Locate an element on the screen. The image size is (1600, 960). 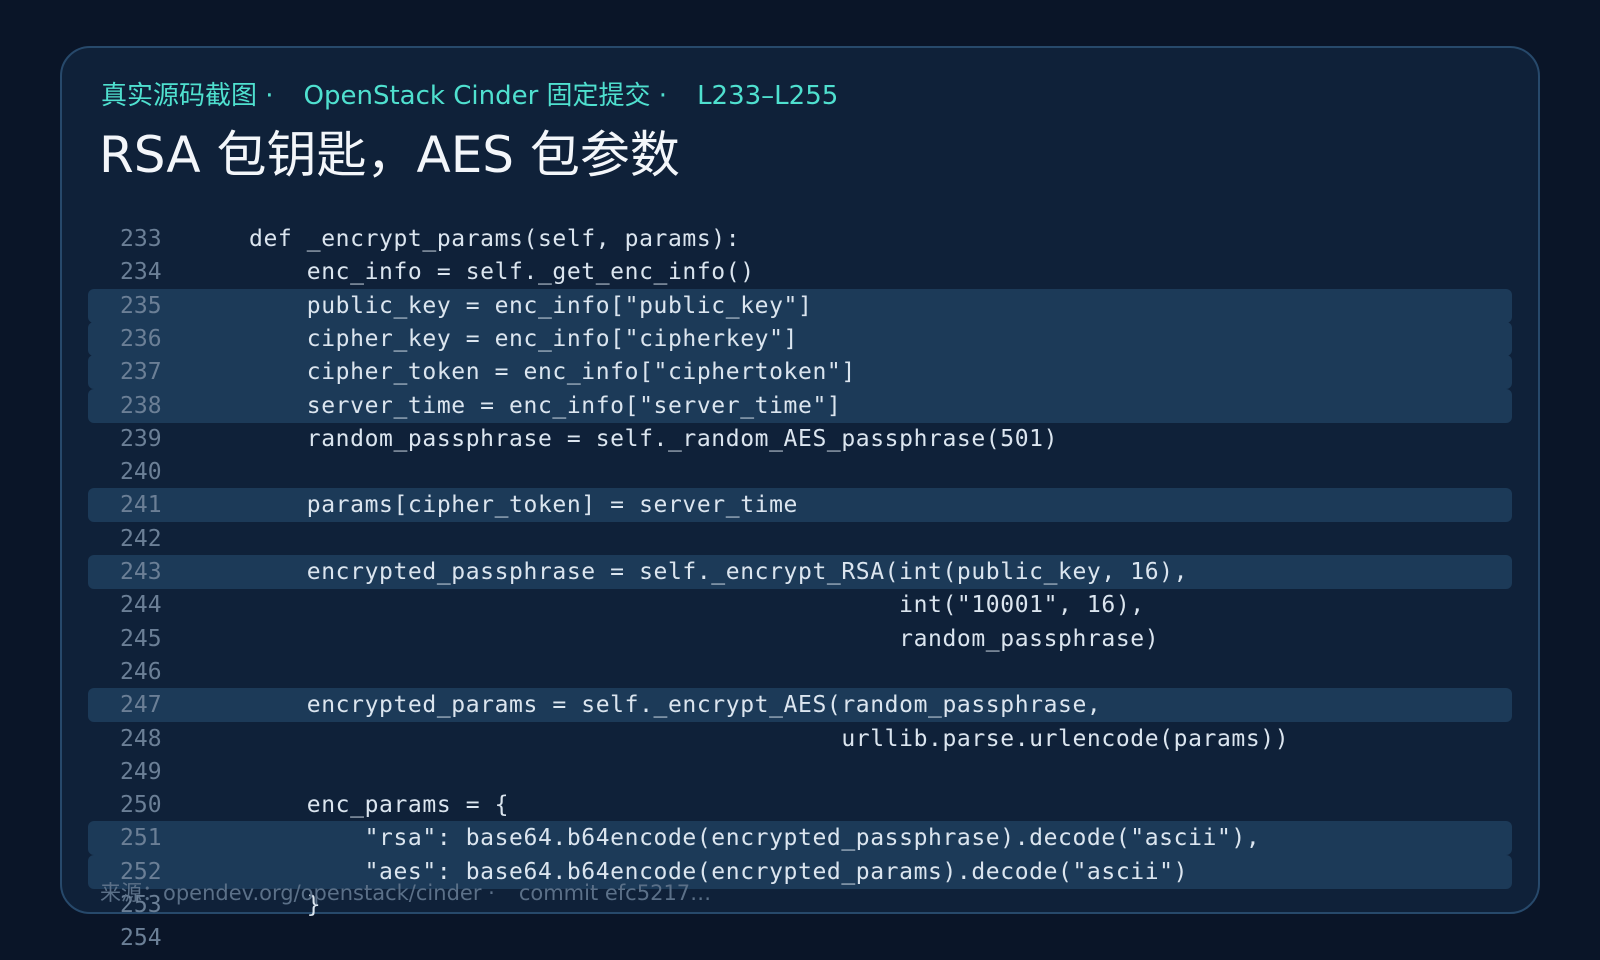
line-code: public_key = enc_info["public_key"] is located at coordinates (531, 305).